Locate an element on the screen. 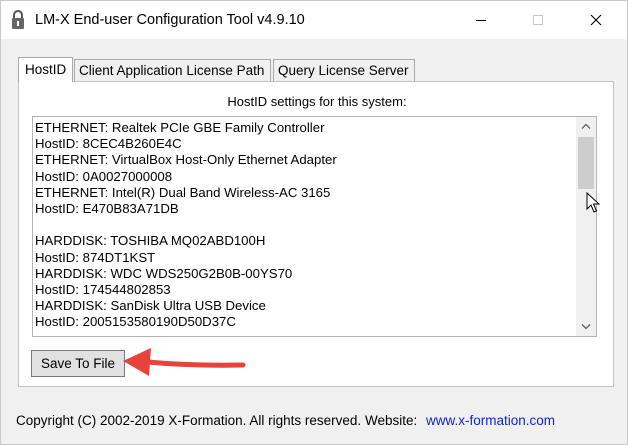  list-line: HARDDISK: WDC WDS250G2B0B-00YS70 is located at coordinates (164, 273).